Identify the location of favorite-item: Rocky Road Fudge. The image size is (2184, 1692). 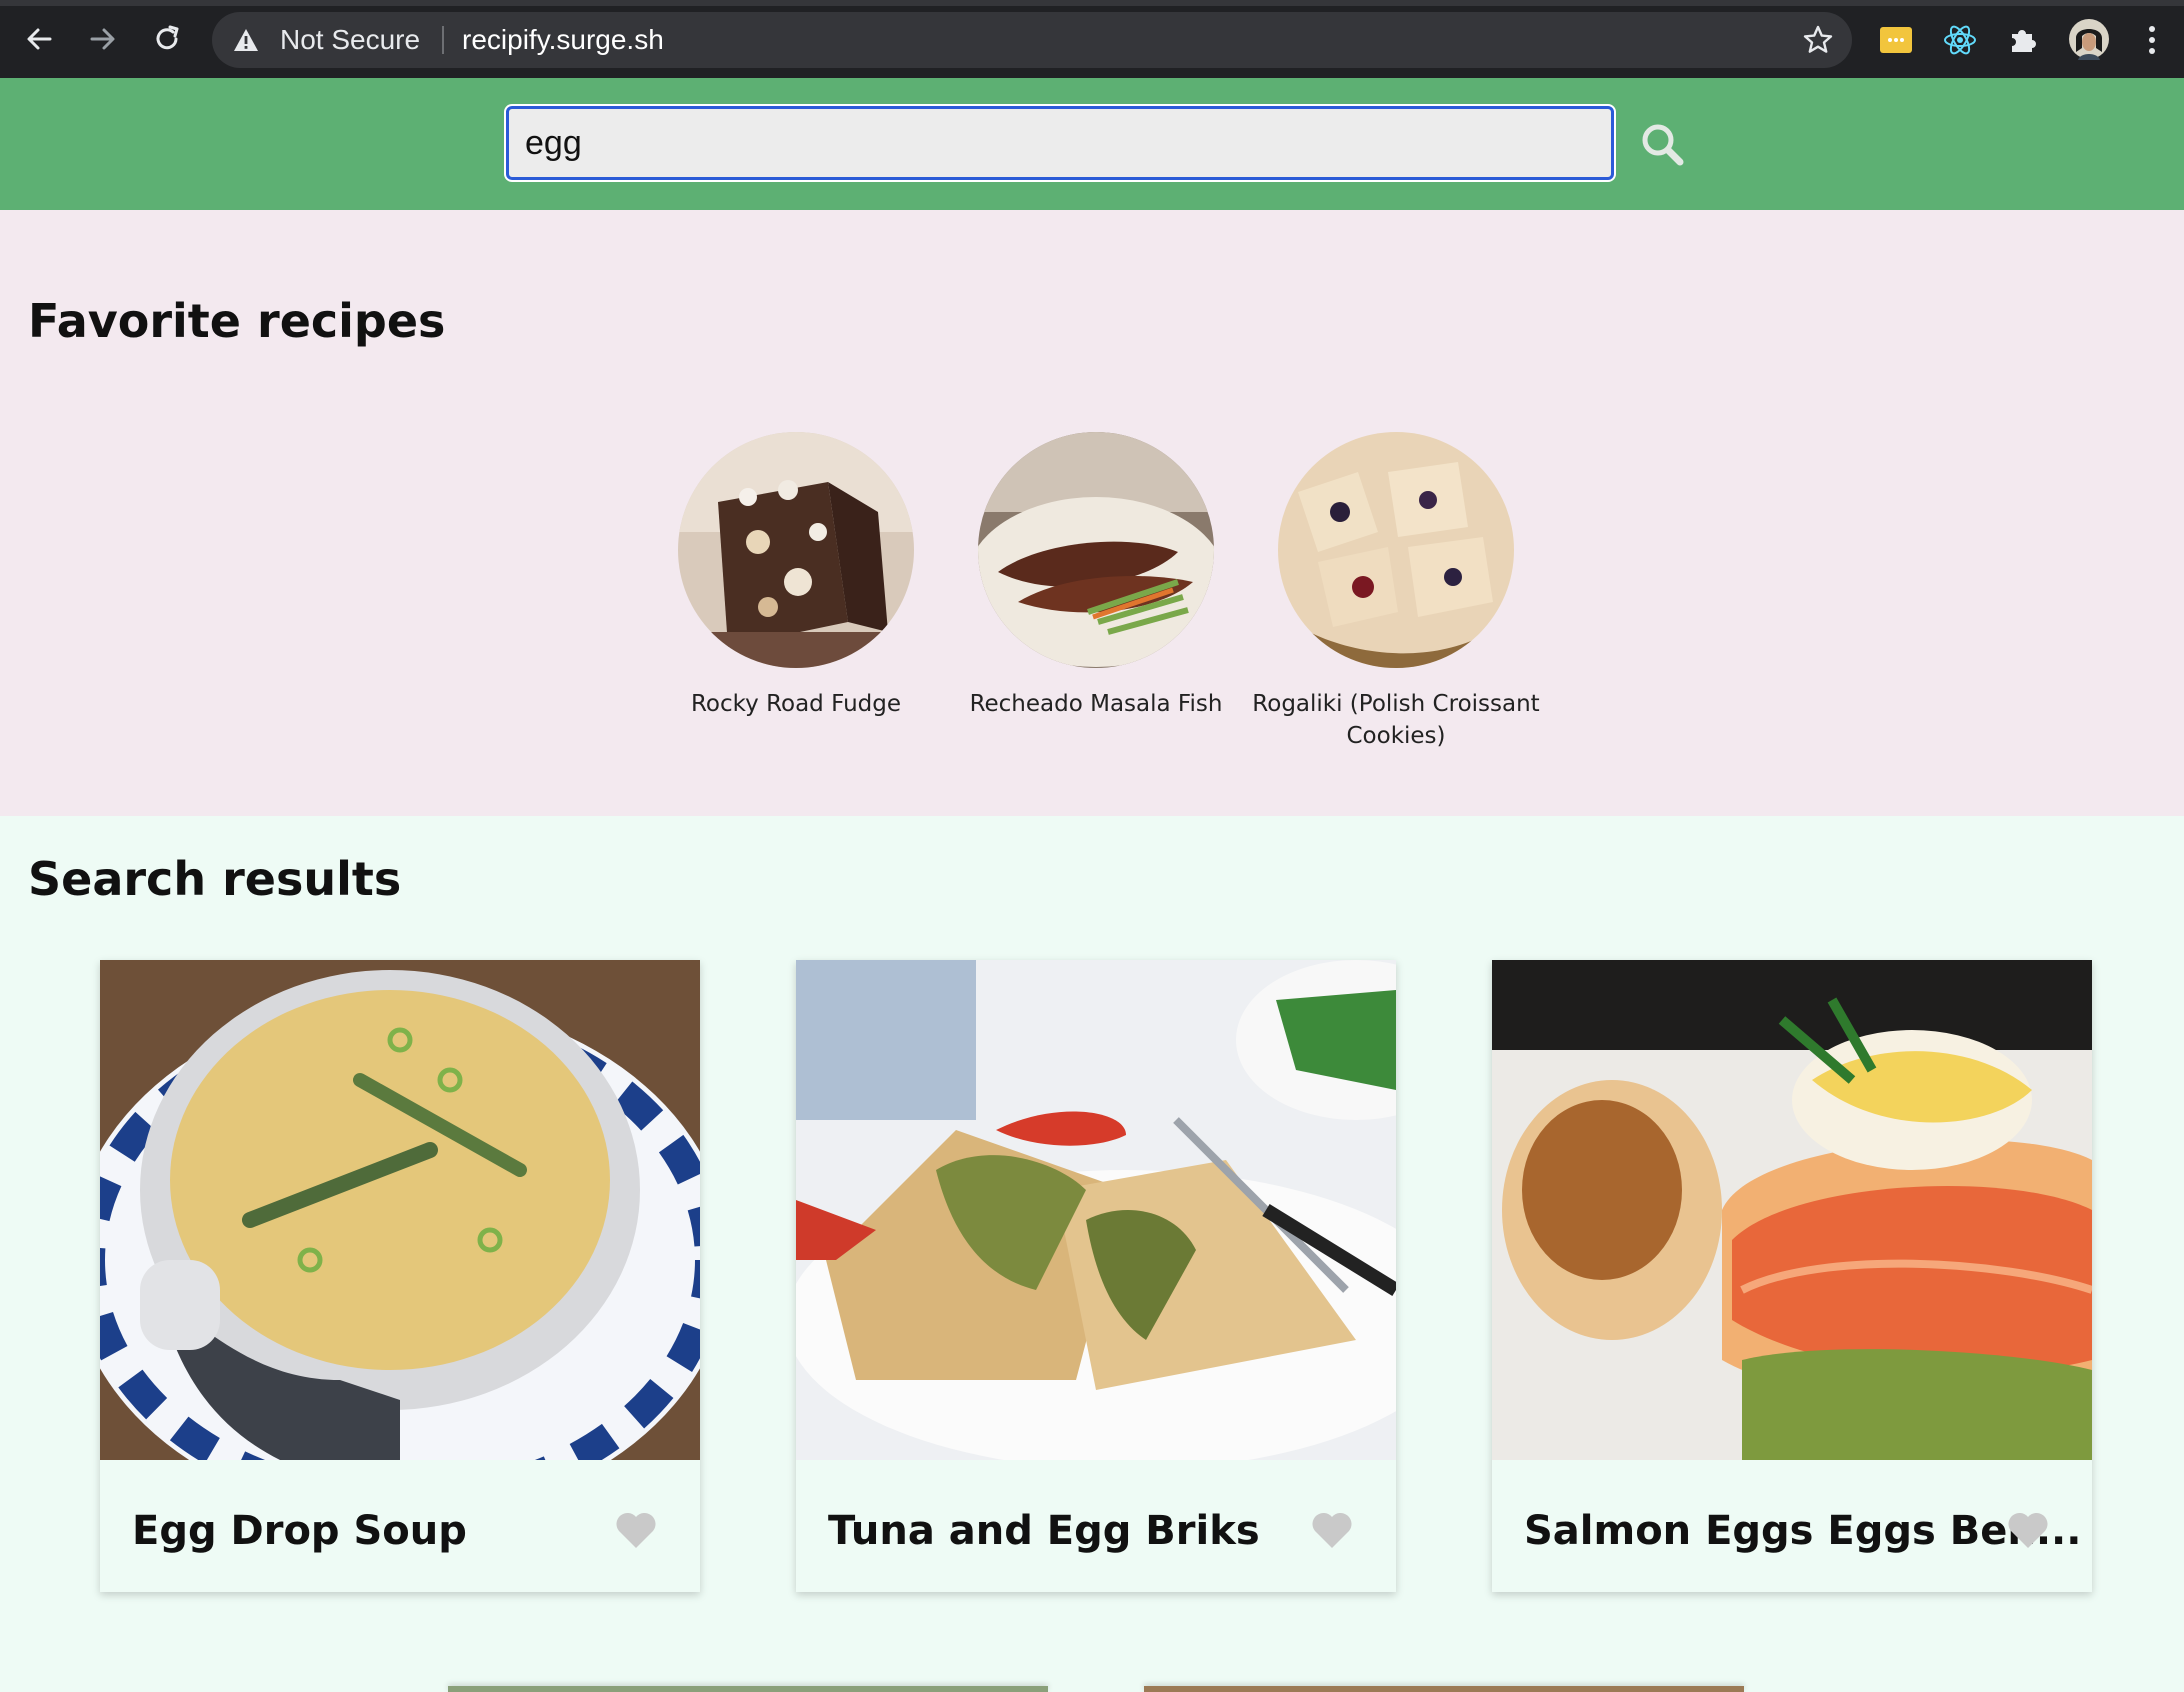
(796, 576).